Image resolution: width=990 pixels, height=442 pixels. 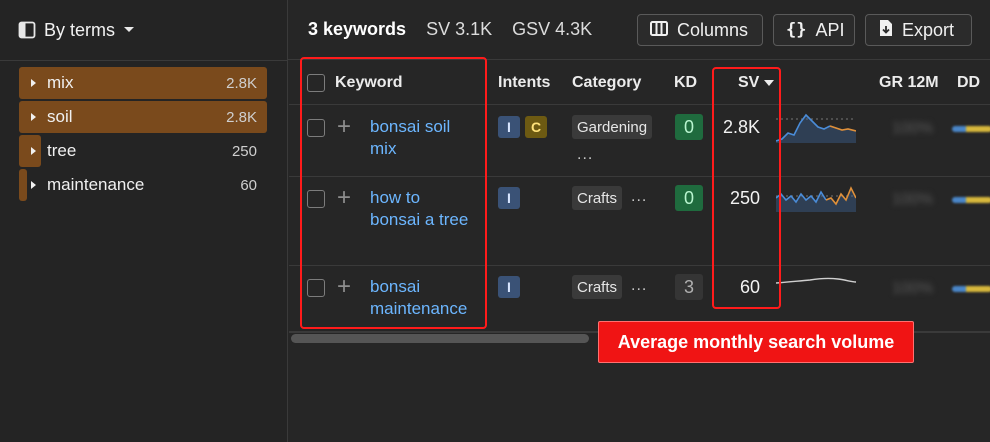 I want to click on columns-button: Columns, so click(x=700, y=30).